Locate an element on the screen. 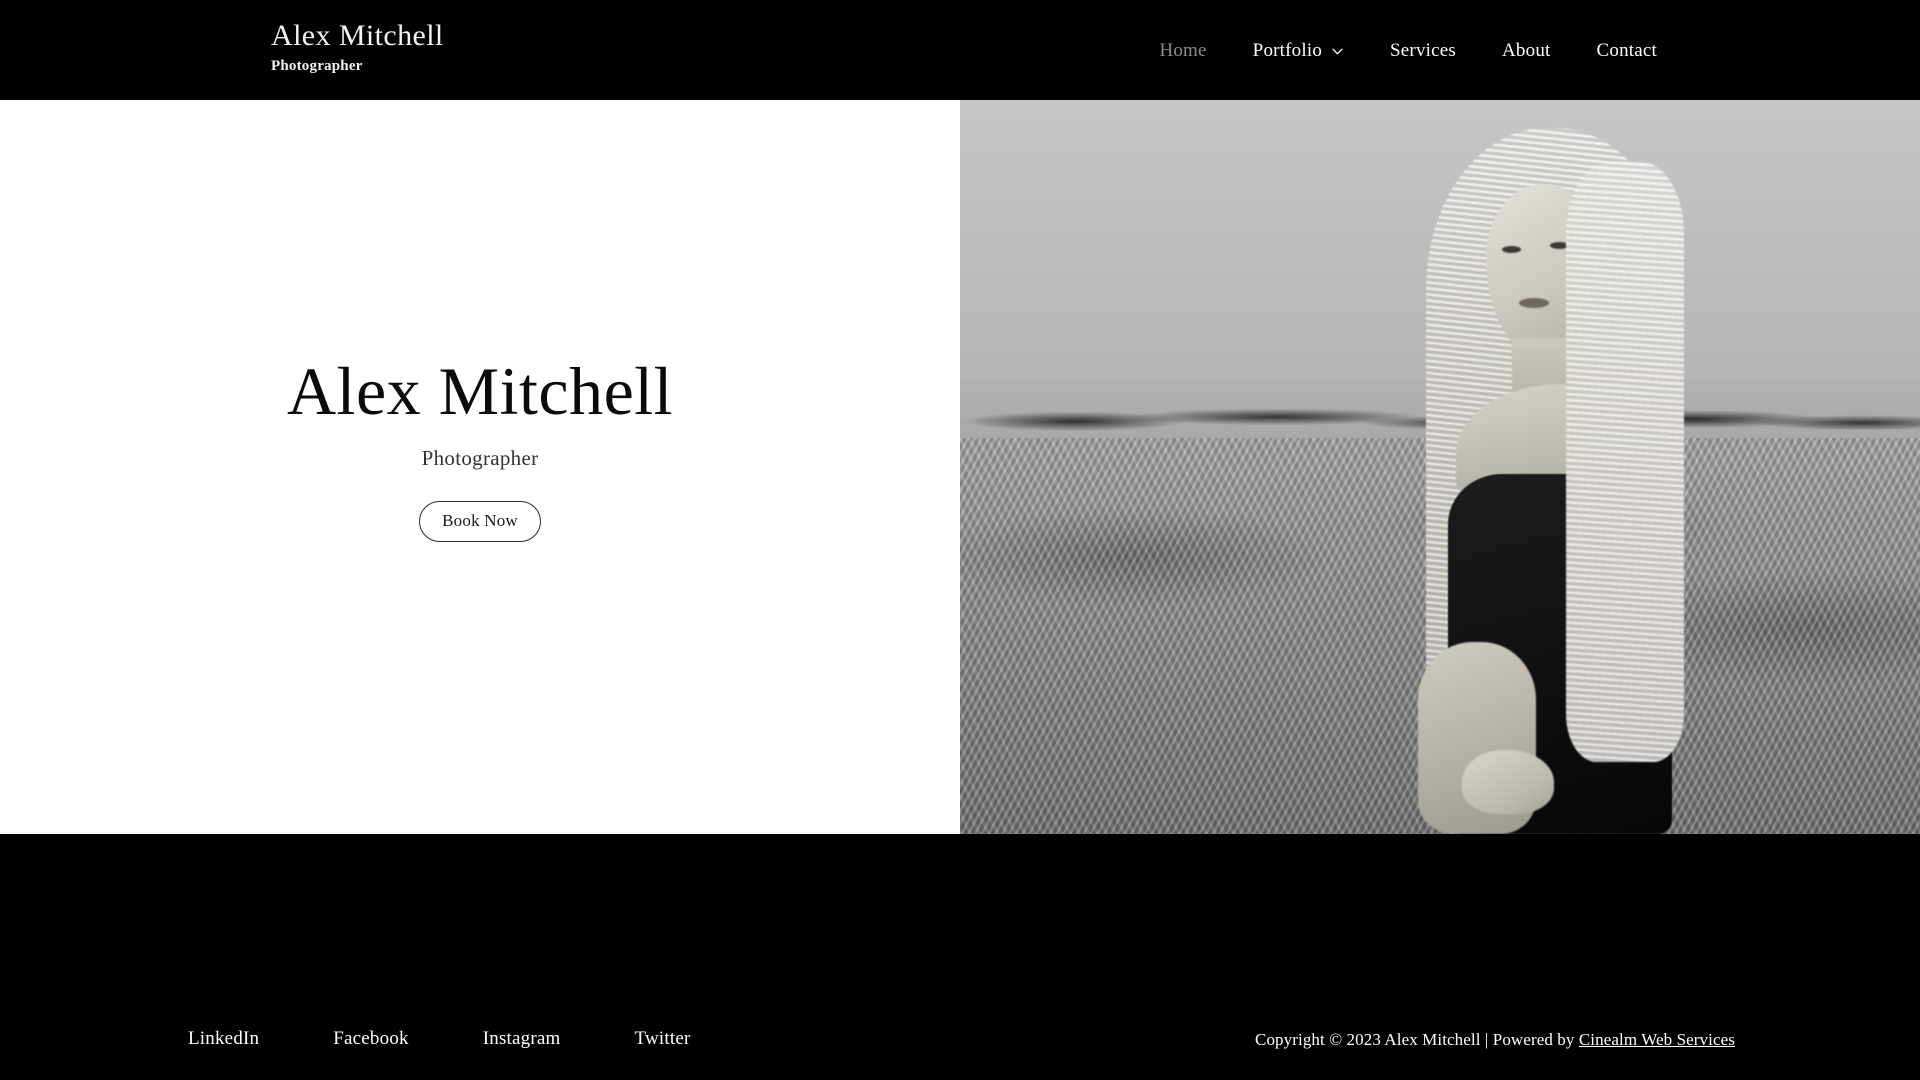 The height and width of the screenshot is (1080, 1920). brand-logo: Alex Mitchell Photographer is located at coordinates (357, 46).